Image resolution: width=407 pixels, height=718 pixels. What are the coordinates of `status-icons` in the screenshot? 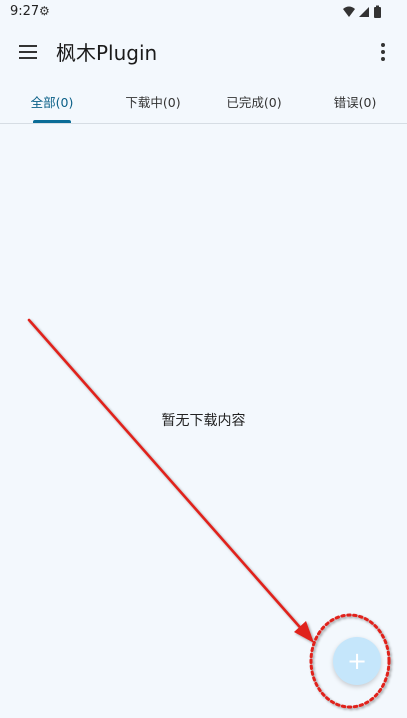 It's located at (362, 11).